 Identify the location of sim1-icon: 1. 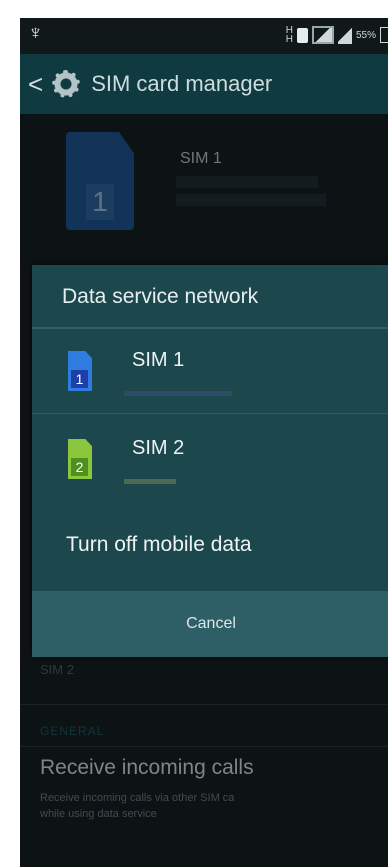
(80, 371).